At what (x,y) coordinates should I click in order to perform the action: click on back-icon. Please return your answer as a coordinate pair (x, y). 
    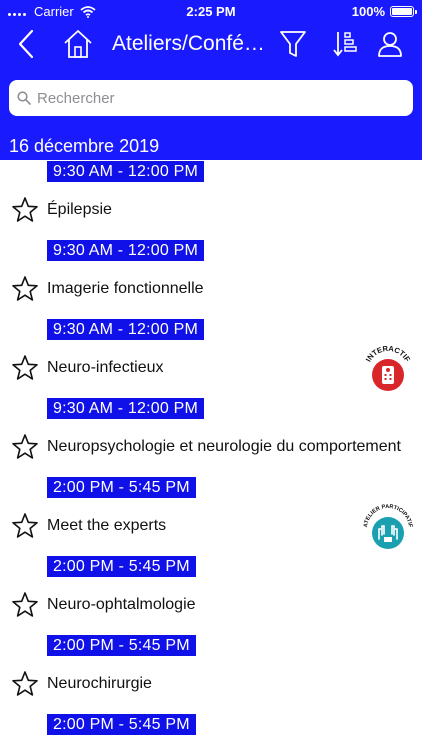
    Looking at the image, I should click on (26, 44).